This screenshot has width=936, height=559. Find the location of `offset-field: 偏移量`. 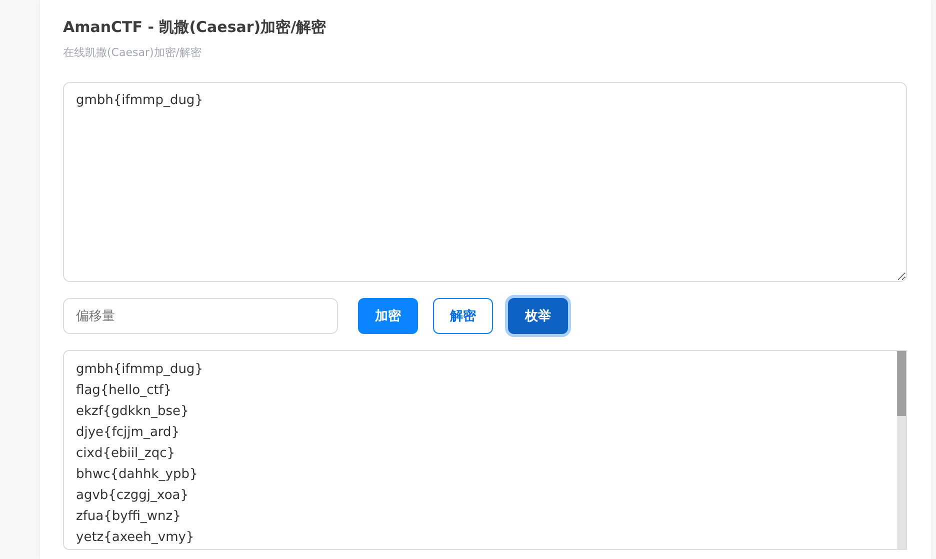

offset-field: 偏移量 is located at coordinates (200, 316).